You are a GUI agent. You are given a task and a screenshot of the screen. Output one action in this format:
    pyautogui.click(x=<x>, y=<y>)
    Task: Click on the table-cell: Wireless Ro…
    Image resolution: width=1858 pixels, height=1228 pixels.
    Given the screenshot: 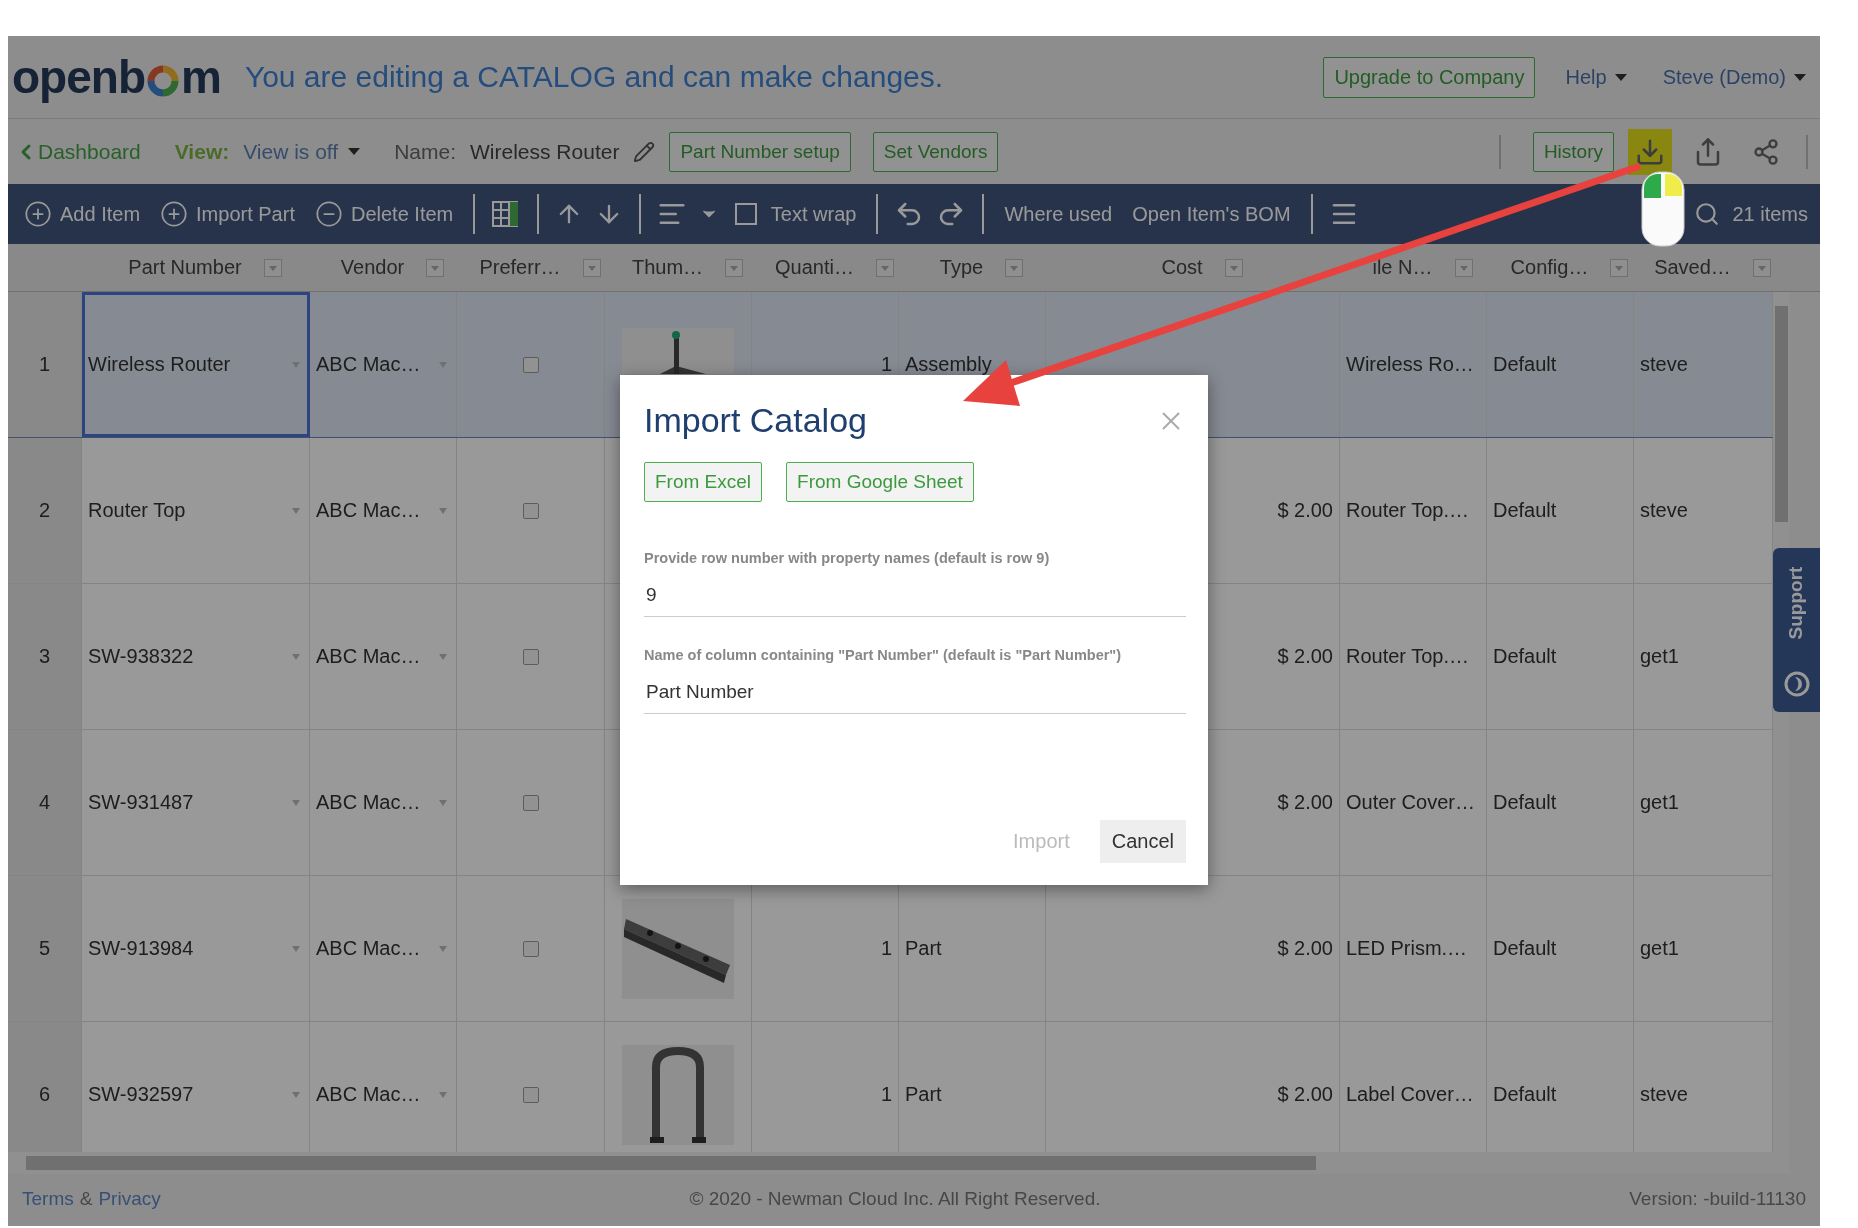 What is the action you would take?
    pyautogui.click(x=1410, y=364)
    